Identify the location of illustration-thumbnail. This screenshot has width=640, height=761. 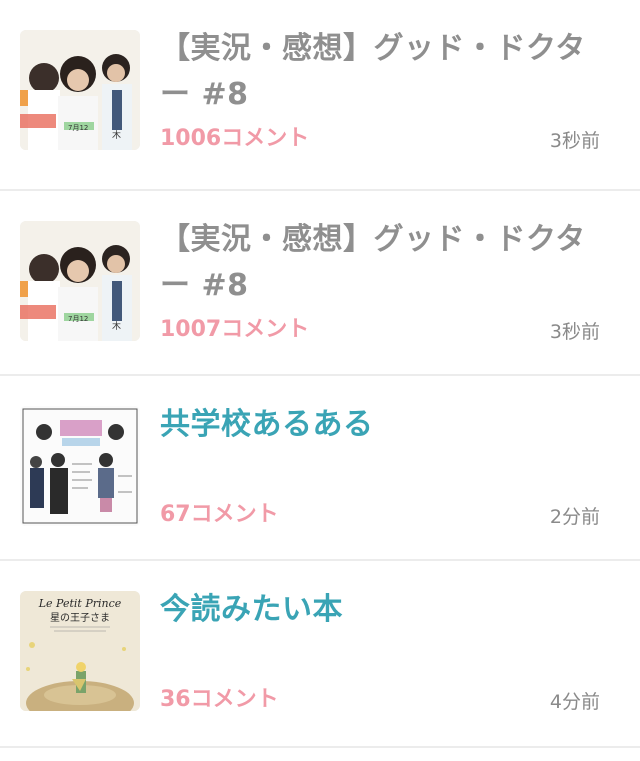
(80, 466).